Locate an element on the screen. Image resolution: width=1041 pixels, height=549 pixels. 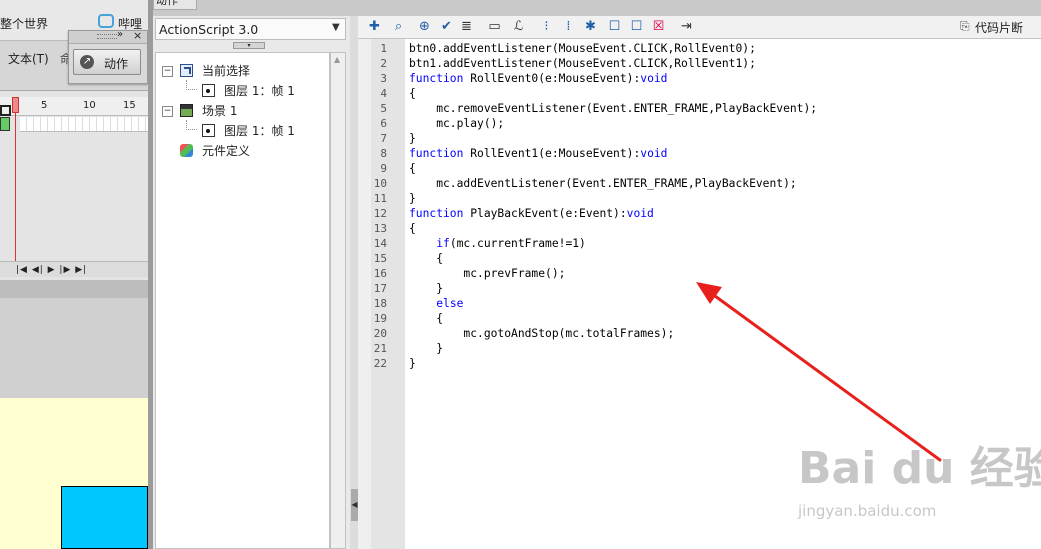
code-line: else is located at coordinates (436, 303).